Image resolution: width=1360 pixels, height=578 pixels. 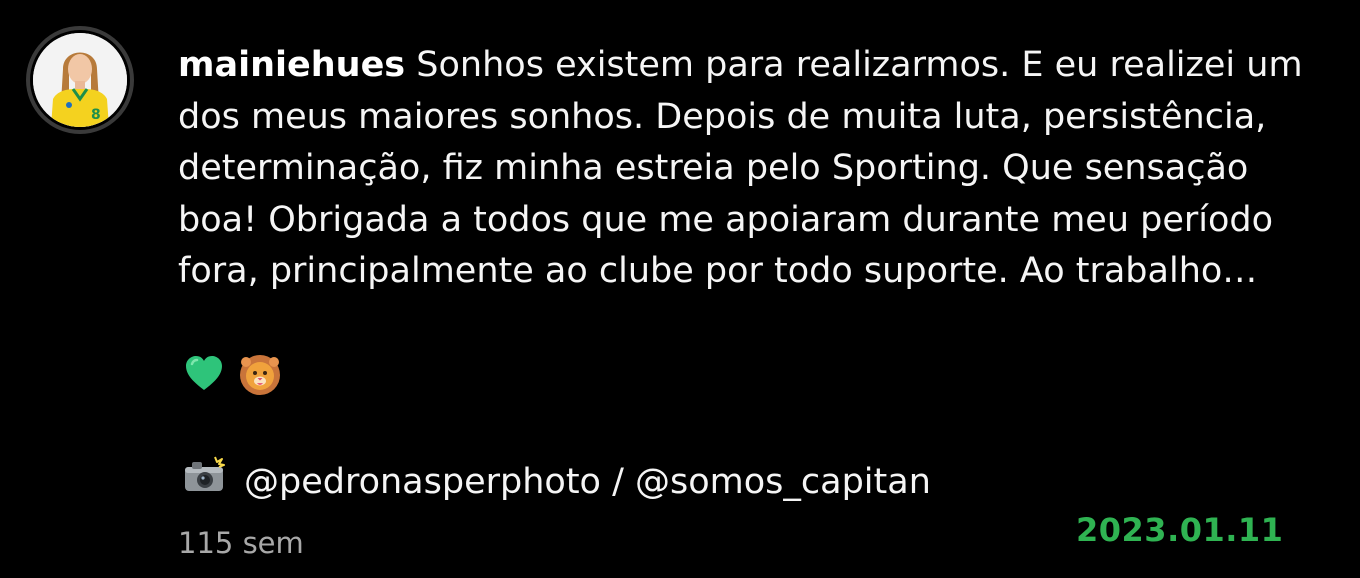 I want to click on avatar-ring: 8, so click(x=80, y=80).